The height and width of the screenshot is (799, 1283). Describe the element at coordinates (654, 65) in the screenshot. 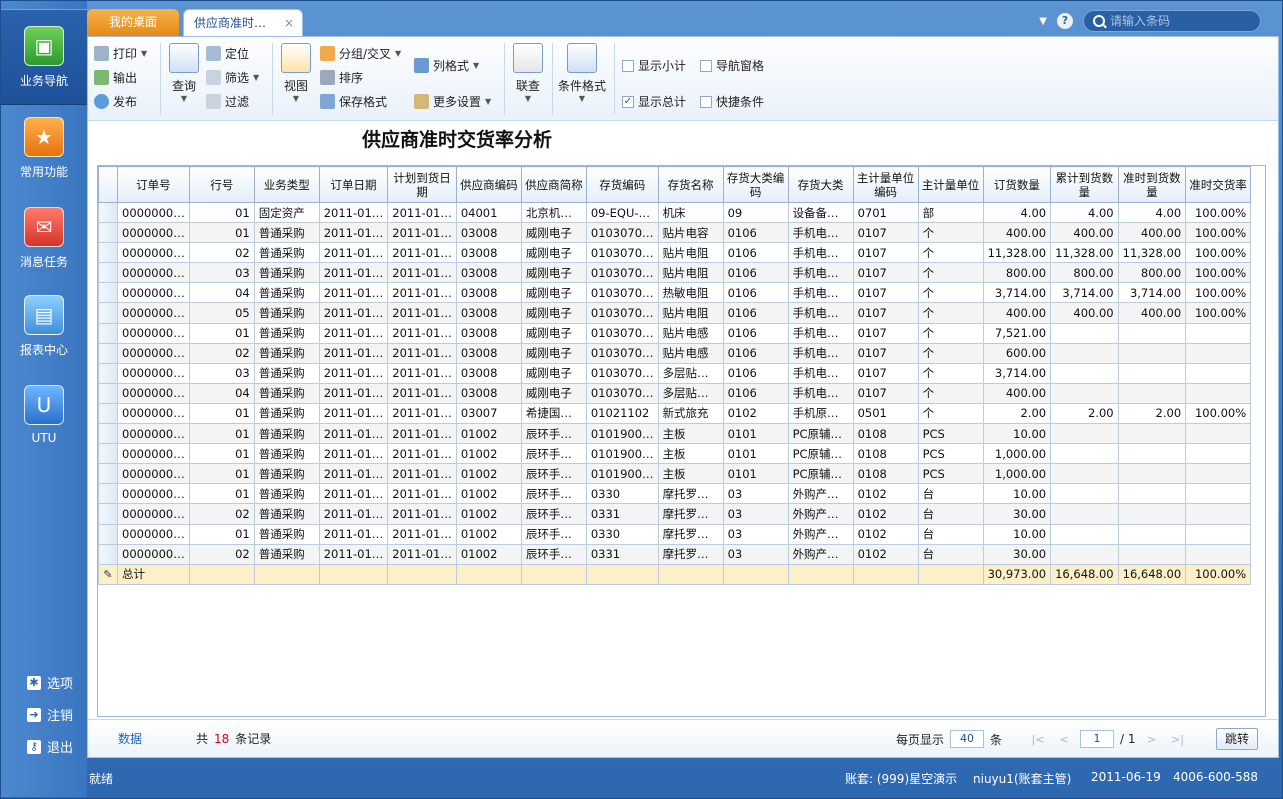

I see `show-subtotal-checkbox: 显示小计` at that location.